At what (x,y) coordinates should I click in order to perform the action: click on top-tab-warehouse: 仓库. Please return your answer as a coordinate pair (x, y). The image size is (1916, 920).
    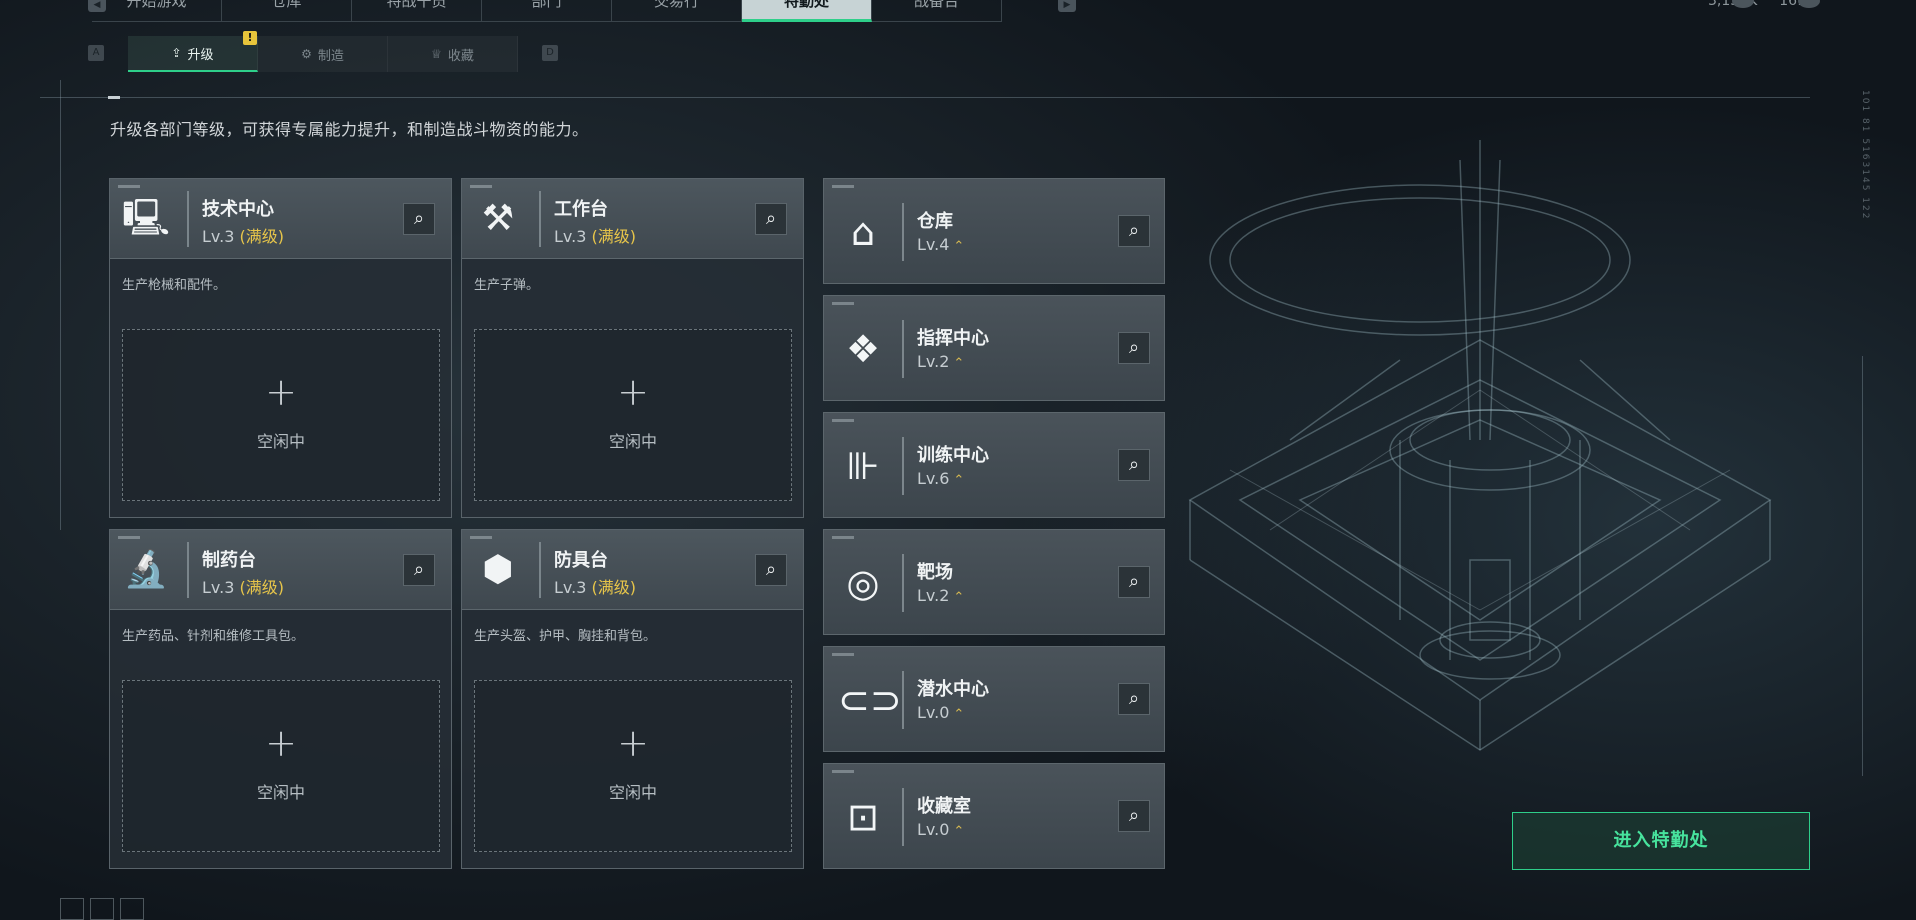
    Looking at the image, I should click on (287, 11).